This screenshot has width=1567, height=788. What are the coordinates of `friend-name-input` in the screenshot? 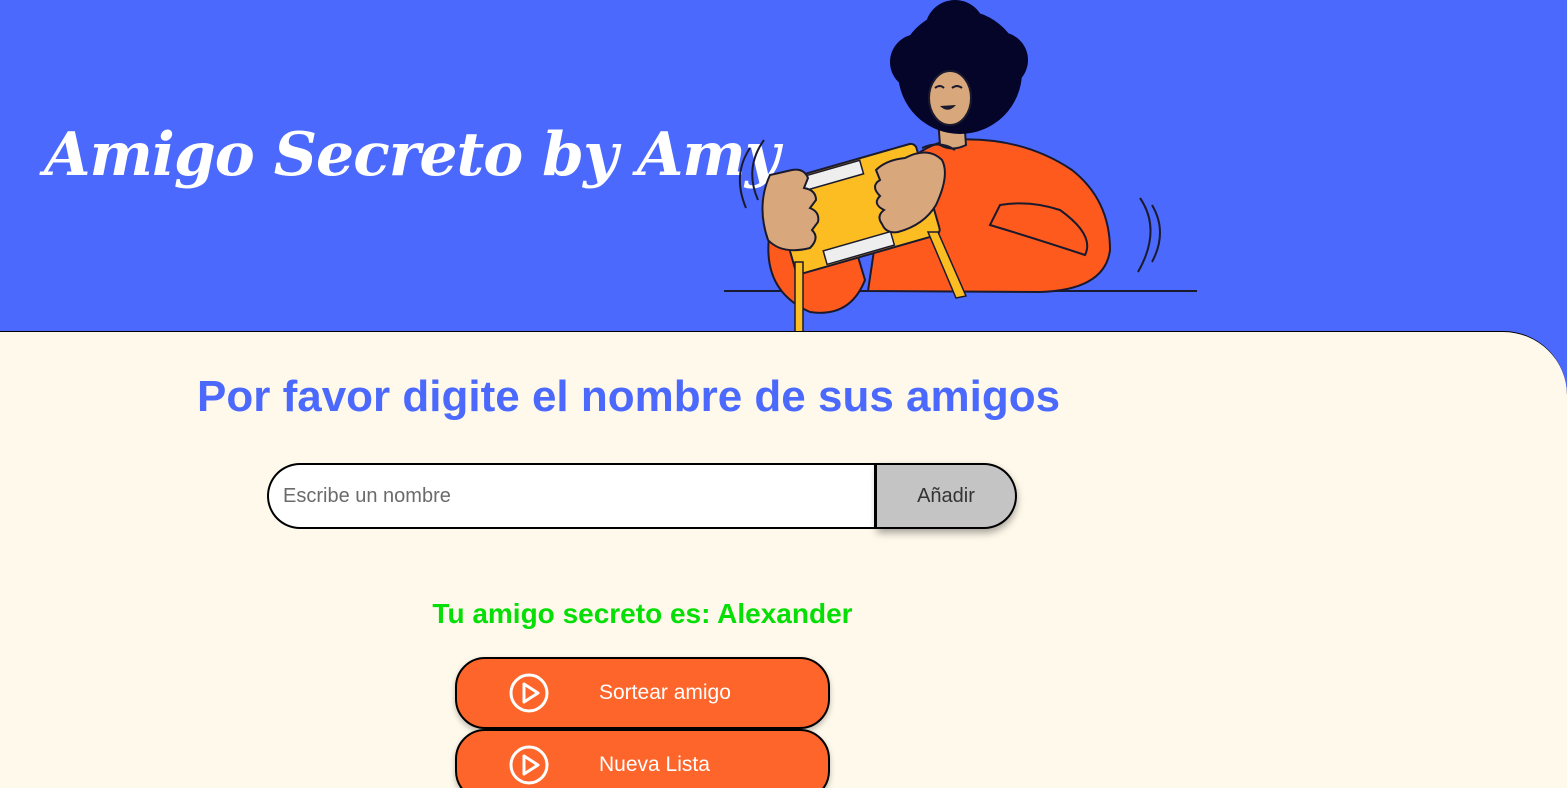 It's located at (572, 496).